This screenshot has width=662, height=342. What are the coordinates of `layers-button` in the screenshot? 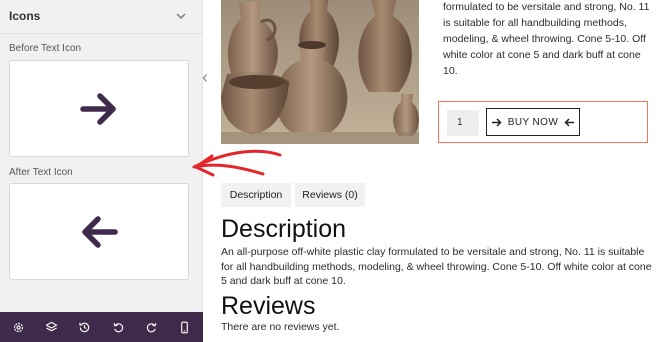 It's located at (52, 327).